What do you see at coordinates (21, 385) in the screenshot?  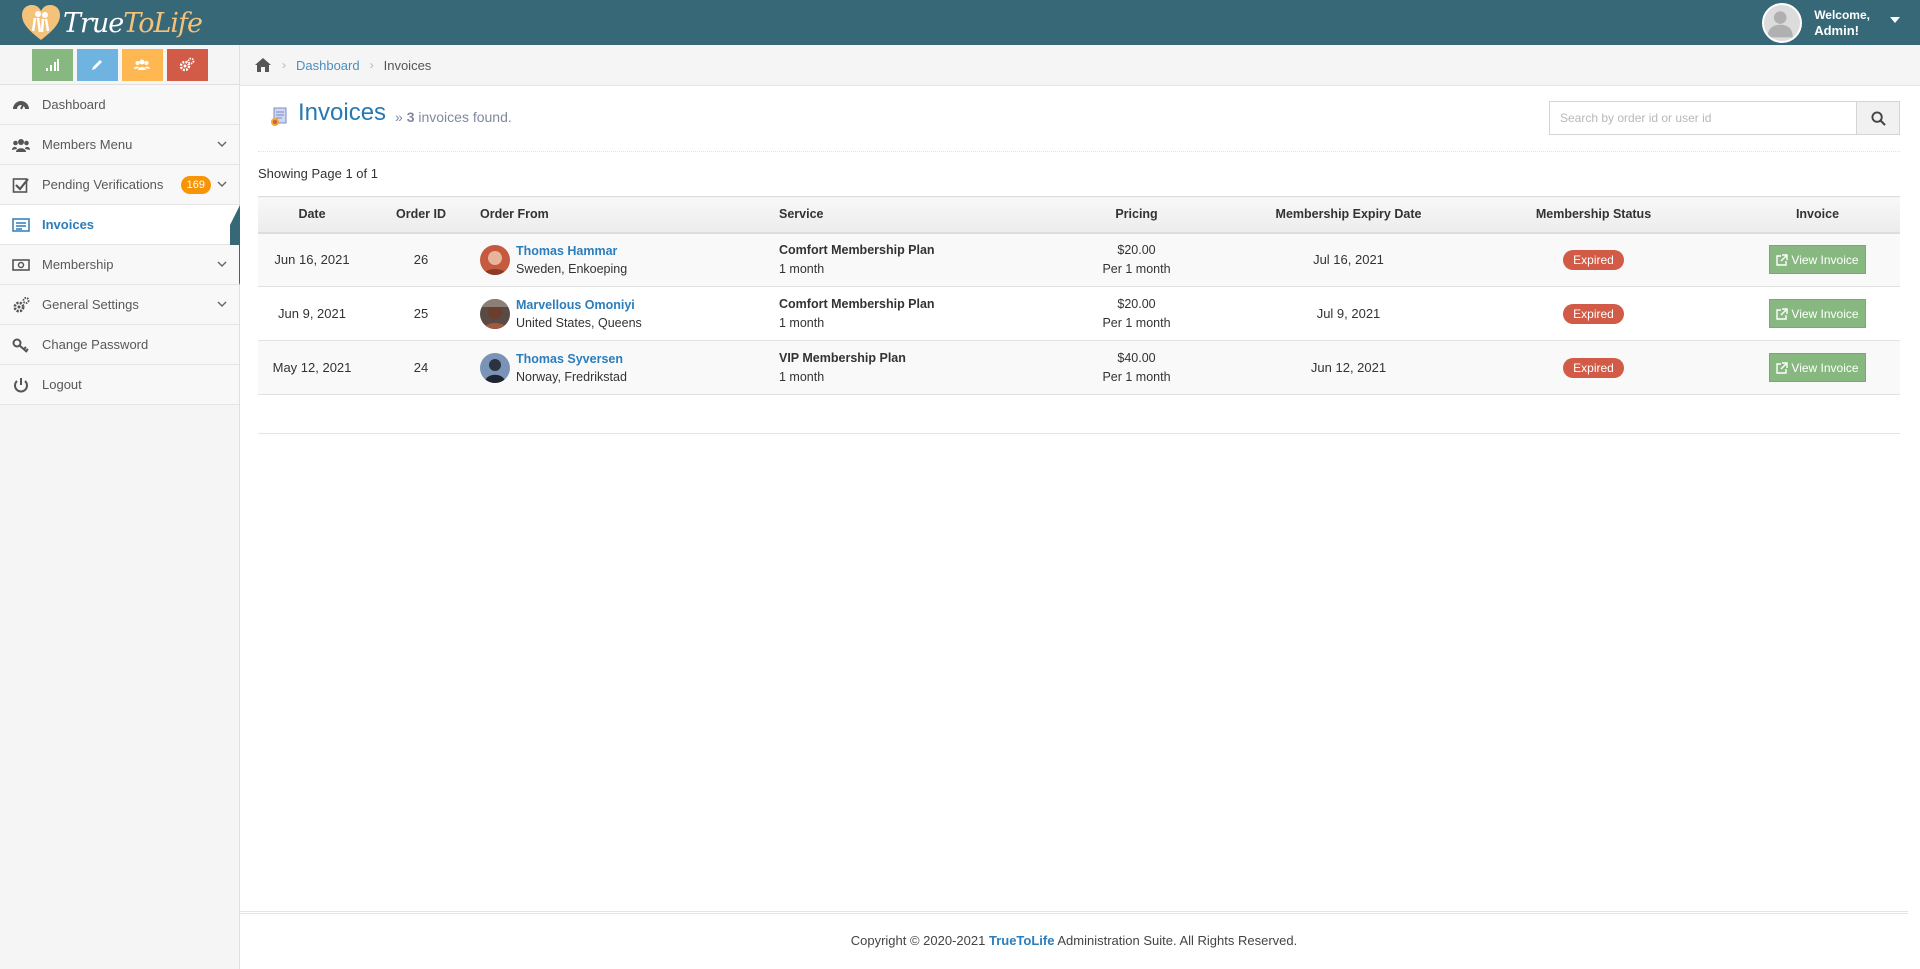 I see `power-icon` at bounding box center [21, 385].